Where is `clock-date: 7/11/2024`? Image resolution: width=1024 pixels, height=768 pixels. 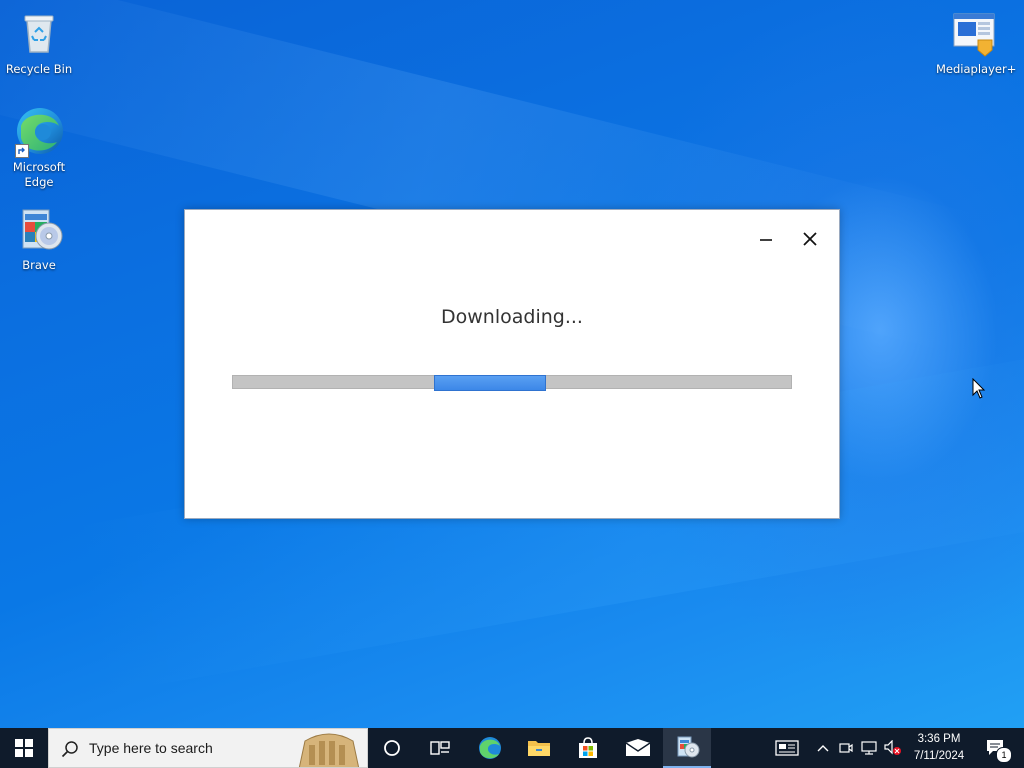 clock-date: 7/11/2024 is located at coordinates (939, 756).